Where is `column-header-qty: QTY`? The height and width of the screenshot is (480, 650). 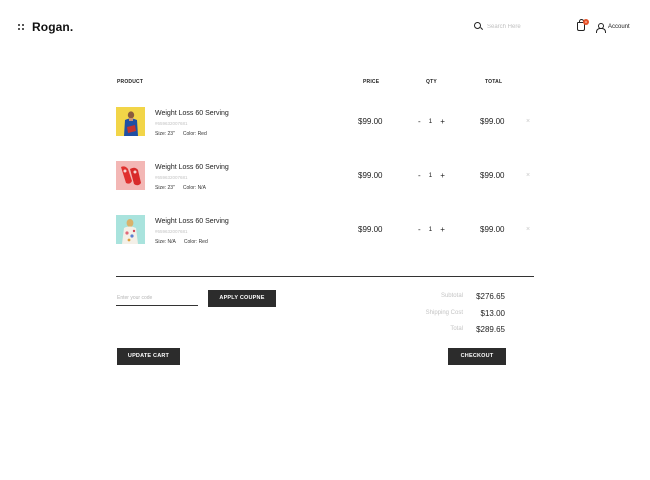
column-header-qty: QTY is located at coordinates (431, 82).